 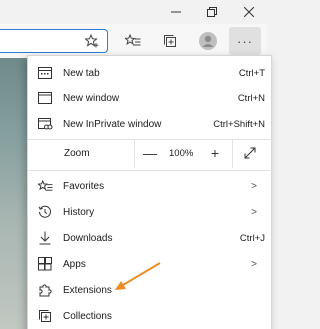 What do you see at coordinates (133, 12) in the screenshot?
I see `title-bar` at bounding box center [133, 12].